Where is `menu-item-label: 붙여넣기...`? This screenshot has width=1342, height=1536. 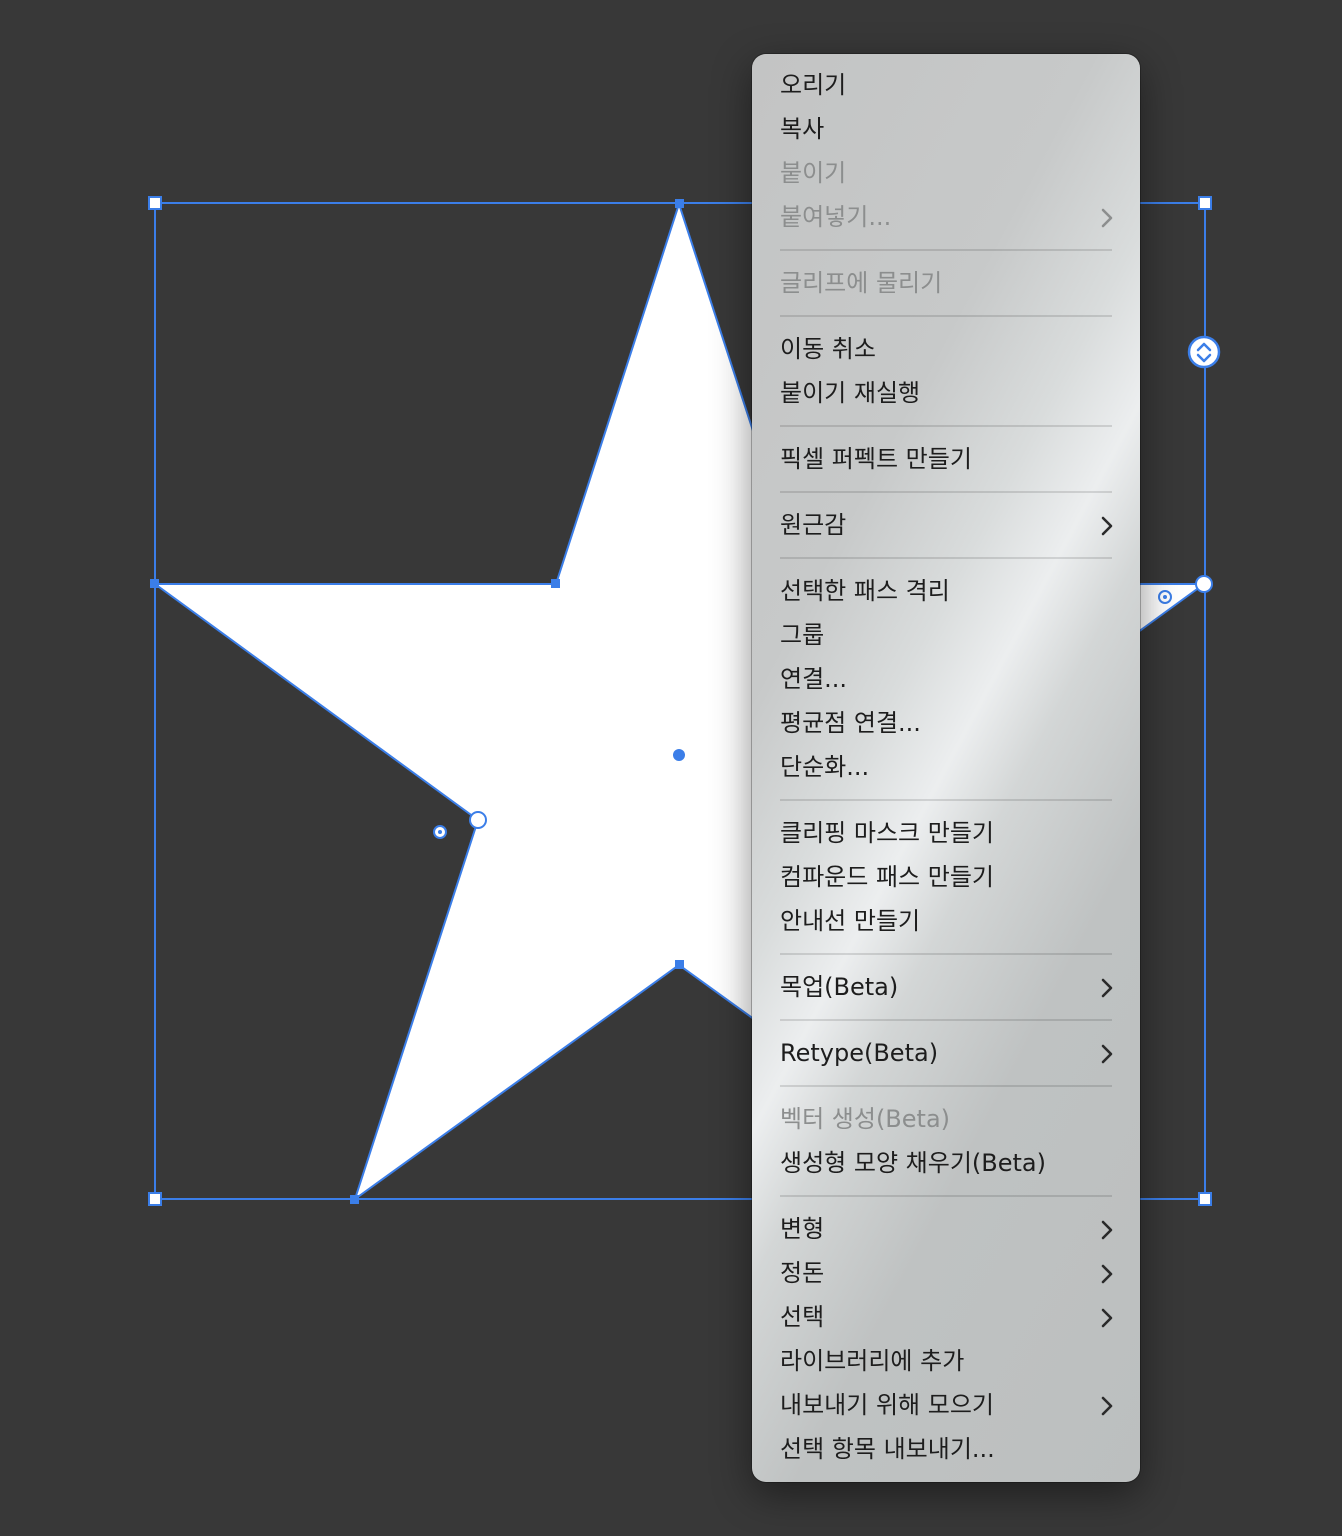 menu-item-label: 붙여넣기... is located at coordinates (836, 217).